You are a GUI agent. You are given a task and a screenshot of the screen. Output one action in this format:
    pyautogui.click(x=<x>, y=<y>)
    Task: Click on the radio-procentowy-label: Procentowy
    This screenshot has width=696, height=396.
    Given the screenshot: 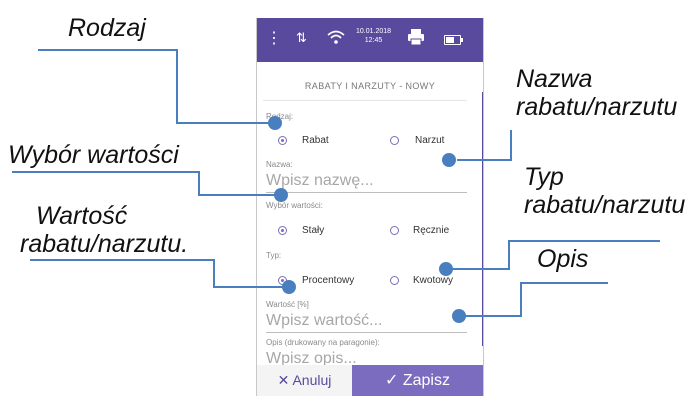 What is the action you would take?
    pyautogui.click(x=328, y=280)
    